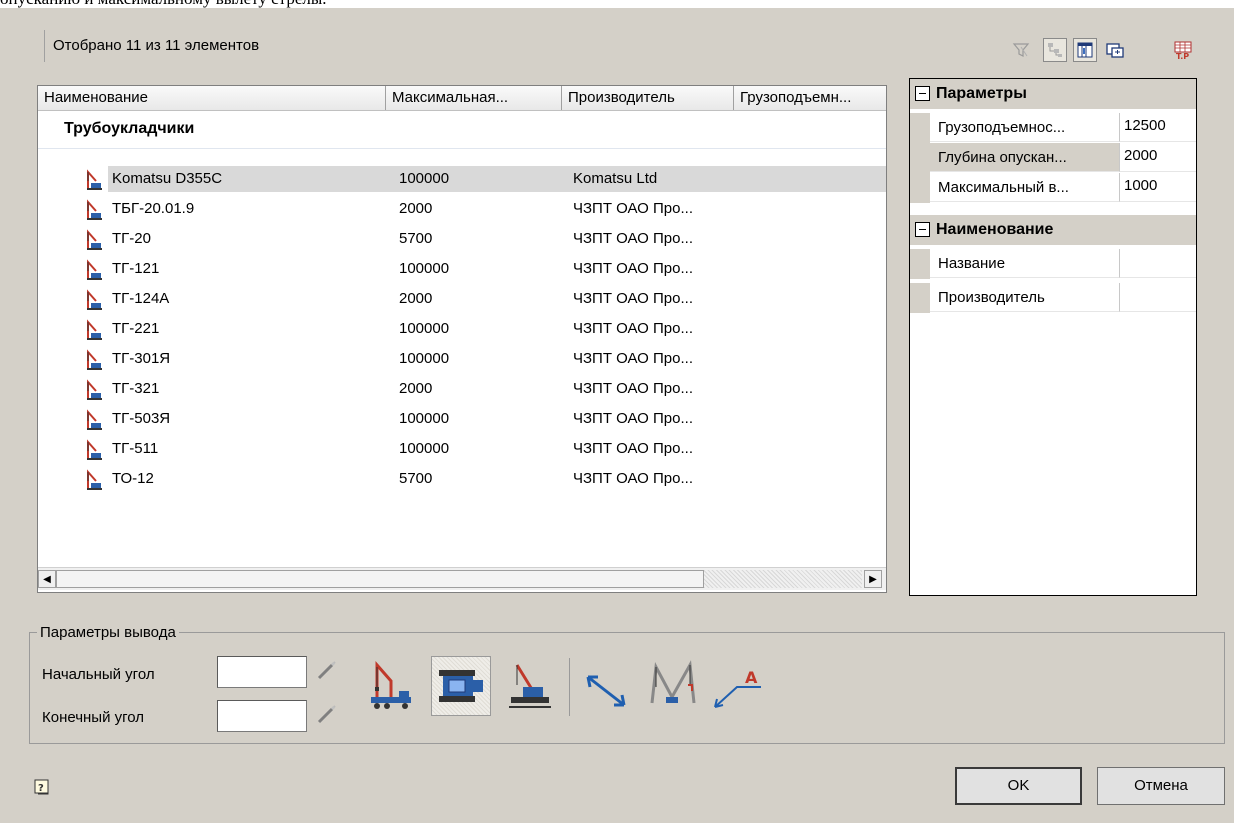 This screenshot has width=1234, height=823. Describe the element at coordinates (1115, 50) in the screenshot. I see `preview-icon` at that location.